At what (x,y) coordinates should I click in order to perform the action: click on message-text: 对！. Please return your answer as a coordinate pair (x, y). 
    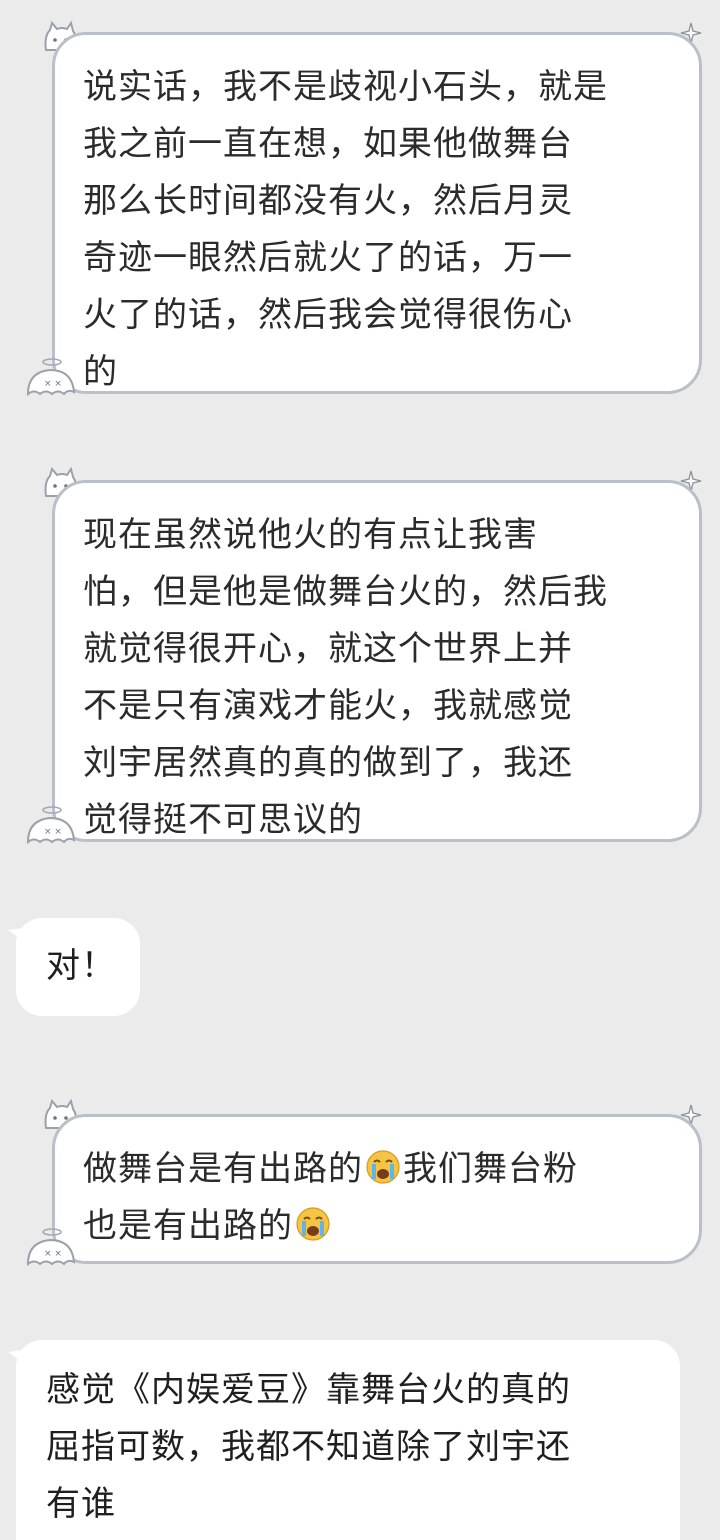
    Looking at the image, I should click on (81, 966).